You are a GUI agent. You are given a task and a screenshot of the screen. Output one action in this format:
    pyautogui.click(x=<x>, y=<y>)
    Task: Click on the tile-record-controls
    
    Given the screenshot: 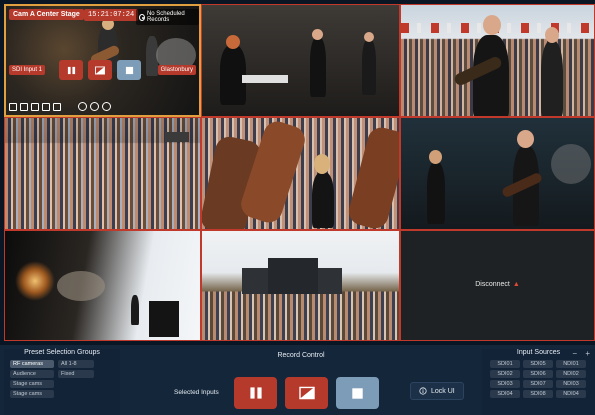 What is the action you would take?
    pyautogui.click(x=100, y=70)
    